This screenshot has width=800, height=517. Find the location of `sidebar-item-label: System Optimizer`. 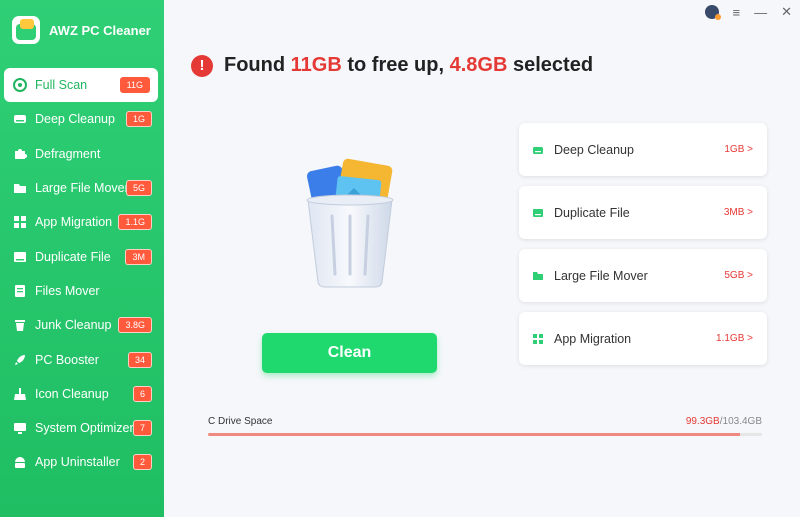

sidebar-item-label: System Optimizer is located at coordinates (84, 428).